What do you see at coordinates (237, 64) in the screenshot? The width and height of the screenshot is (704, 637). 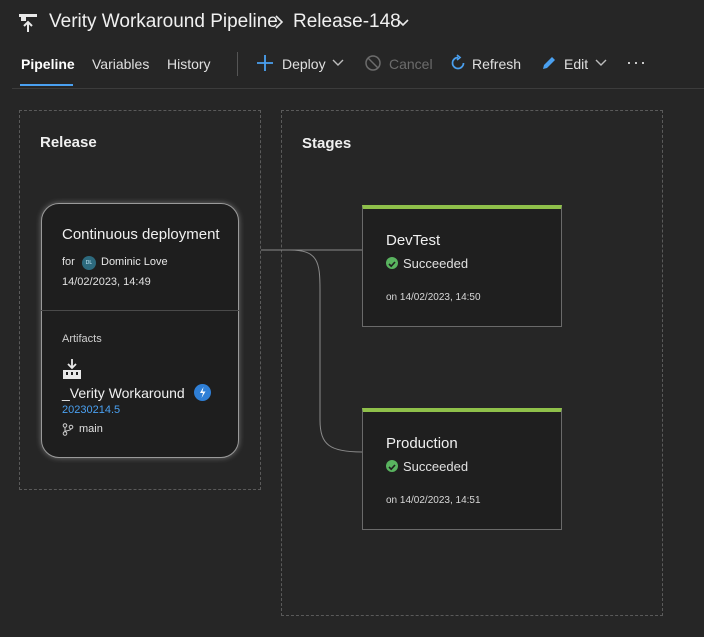 I see `toolbar-divider` at bounding box center [237, 64].